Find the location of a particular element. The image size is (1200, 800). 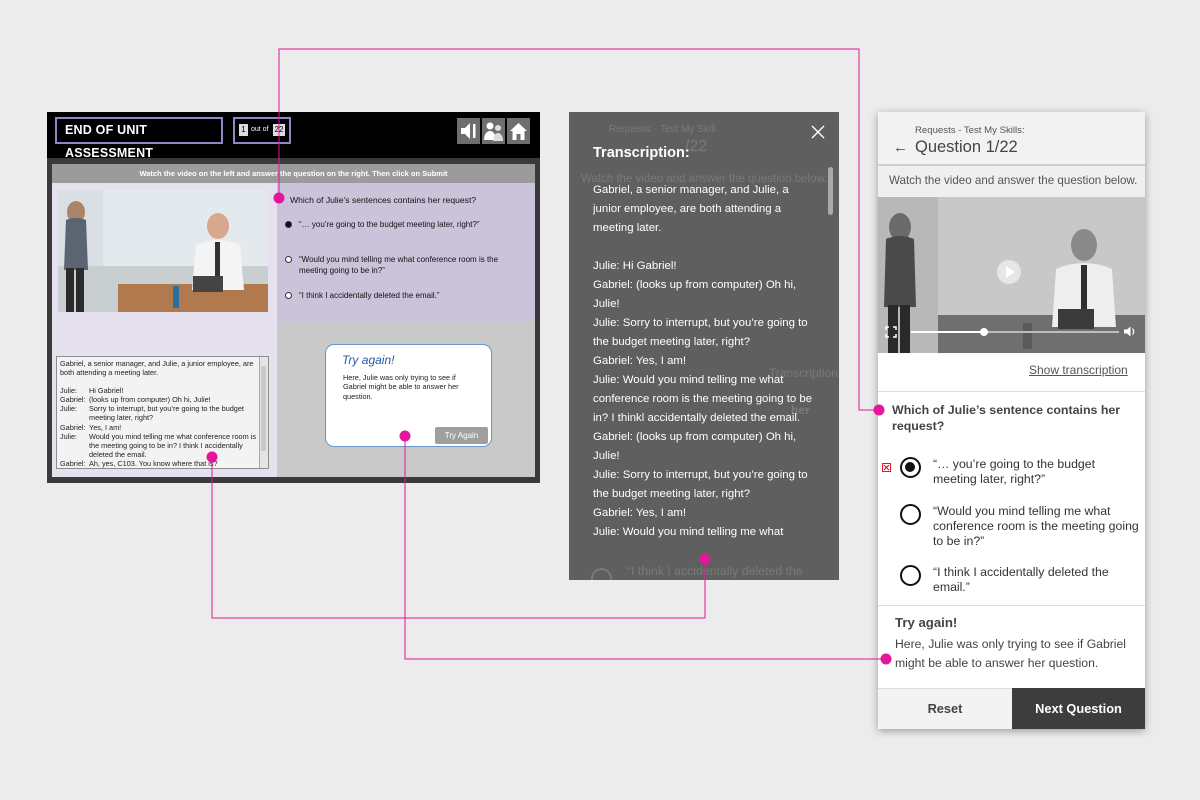

old-transcript-line: Julie: Hi Gabriel! is located at coordinates (92, 391).